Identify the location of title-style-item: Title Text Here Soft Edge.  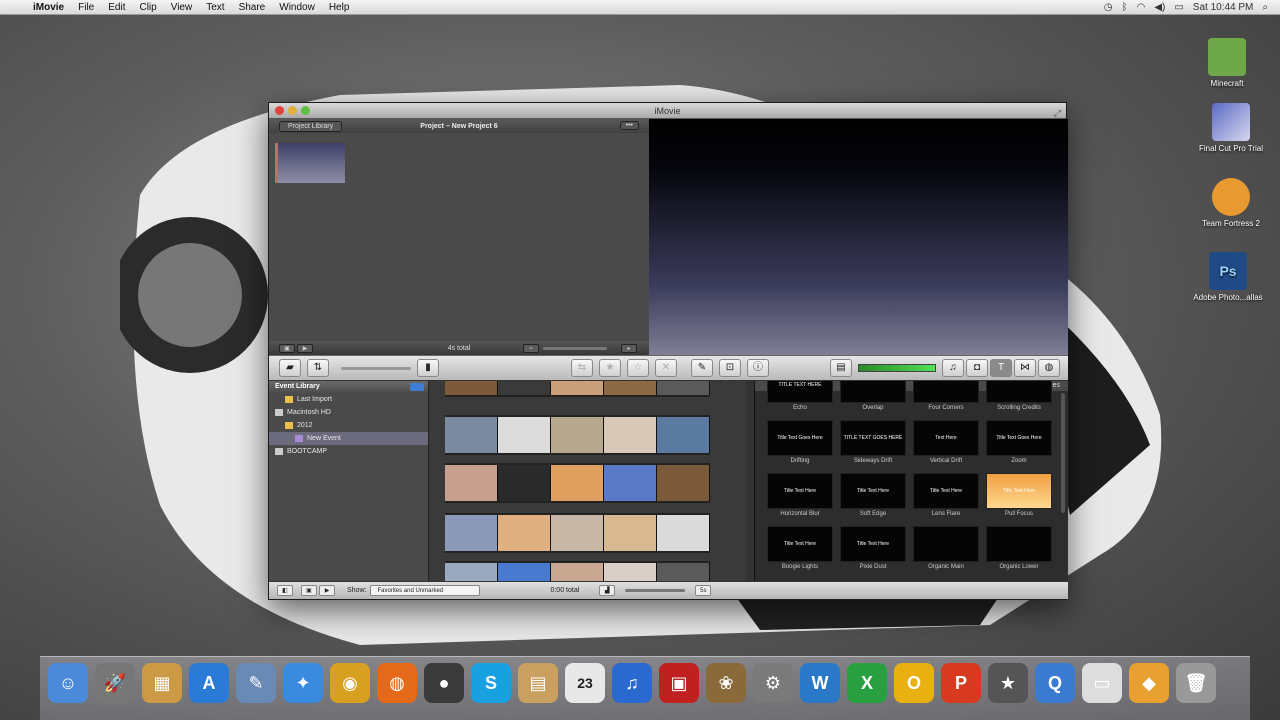
(873, 495).